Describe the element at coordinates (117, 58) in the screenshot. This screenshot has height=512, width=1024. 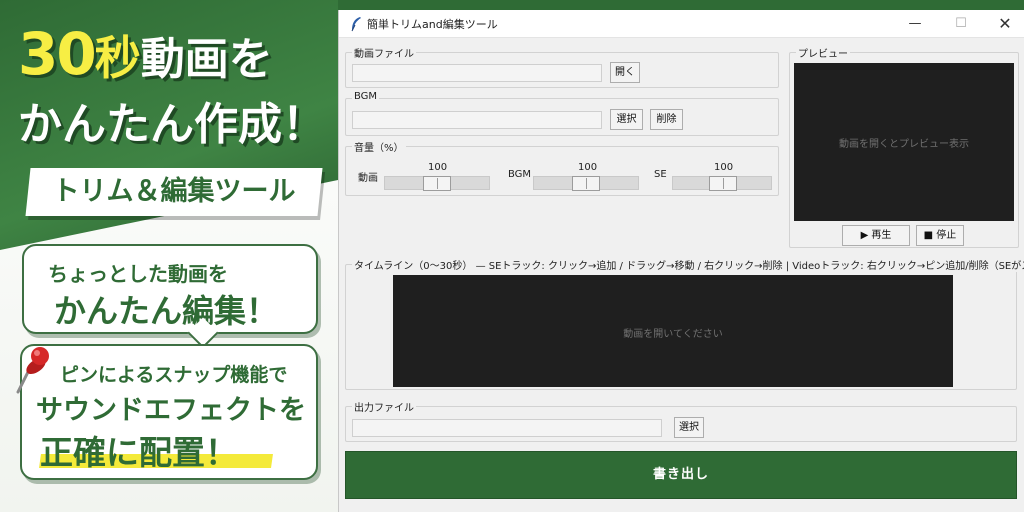
I see `headline-seconds: 秒` at that location.